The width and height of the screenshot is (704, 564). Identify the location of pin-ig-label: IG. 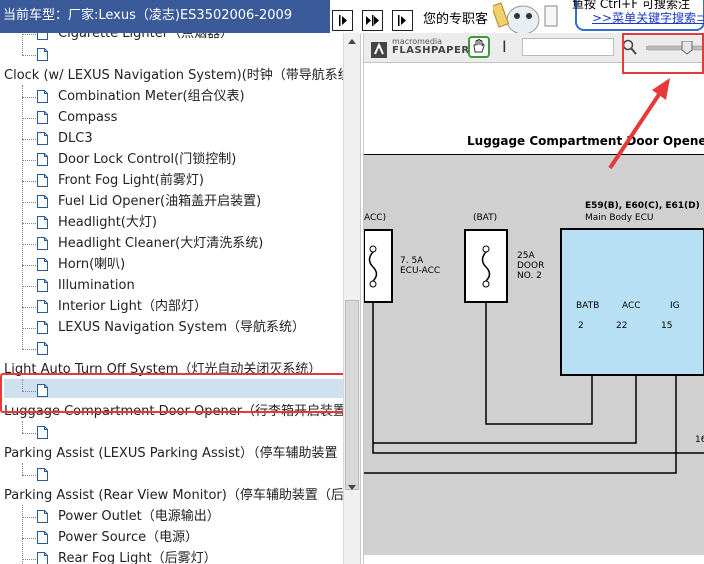
(675, 306).